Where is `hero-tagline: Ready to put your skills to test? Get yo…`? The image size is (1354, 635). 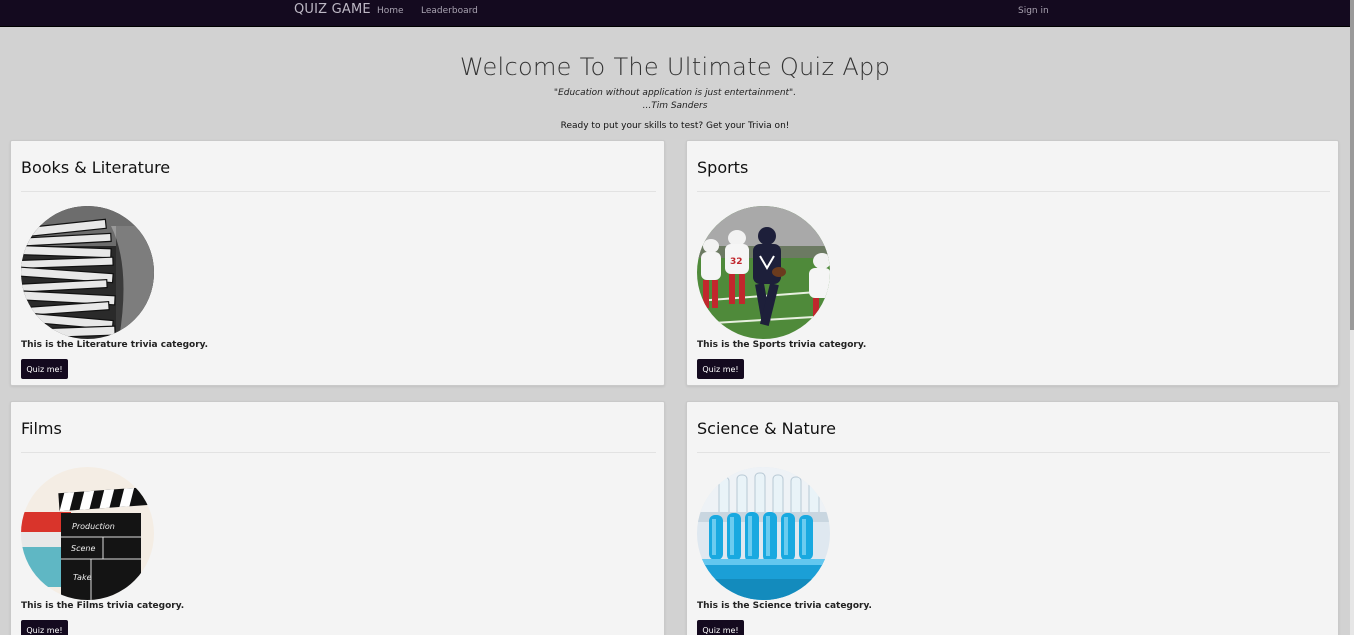 hero-tagline: Ready to put your skills to test? Get yo… is located at coordinates (675, 126).